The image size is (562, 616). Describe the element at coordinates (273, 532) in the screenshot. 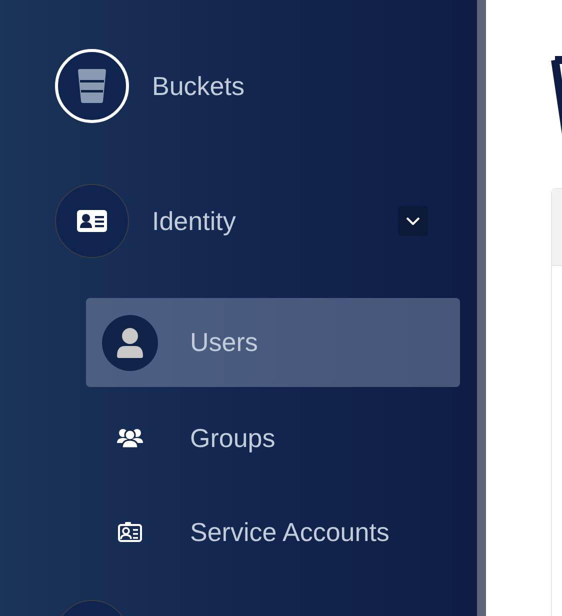

I see `submenu-item: Service Accounts` at that location.